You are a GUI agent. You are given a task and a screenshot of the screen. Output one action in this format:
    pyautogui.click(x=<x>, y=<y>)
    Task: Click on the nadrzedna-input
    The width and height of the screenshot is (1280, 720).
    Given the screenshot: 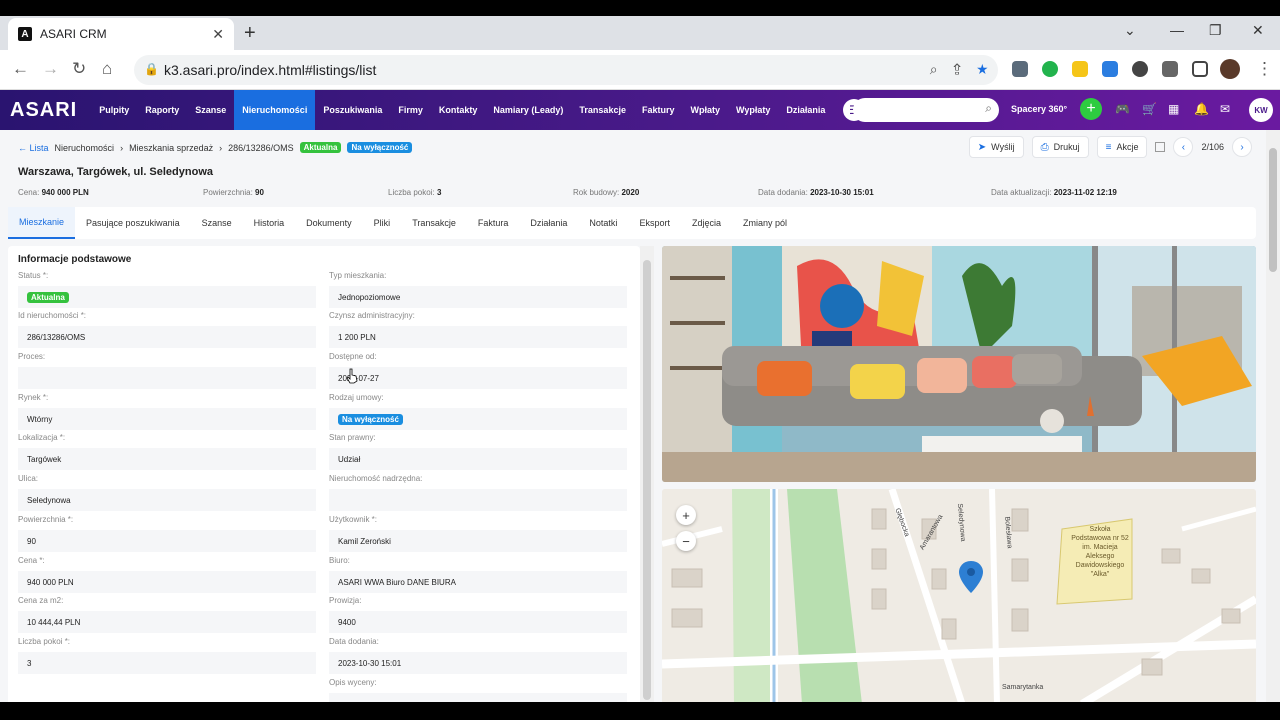 What is the action you would take?
    pyautogui.click(x=478, y=500)
    